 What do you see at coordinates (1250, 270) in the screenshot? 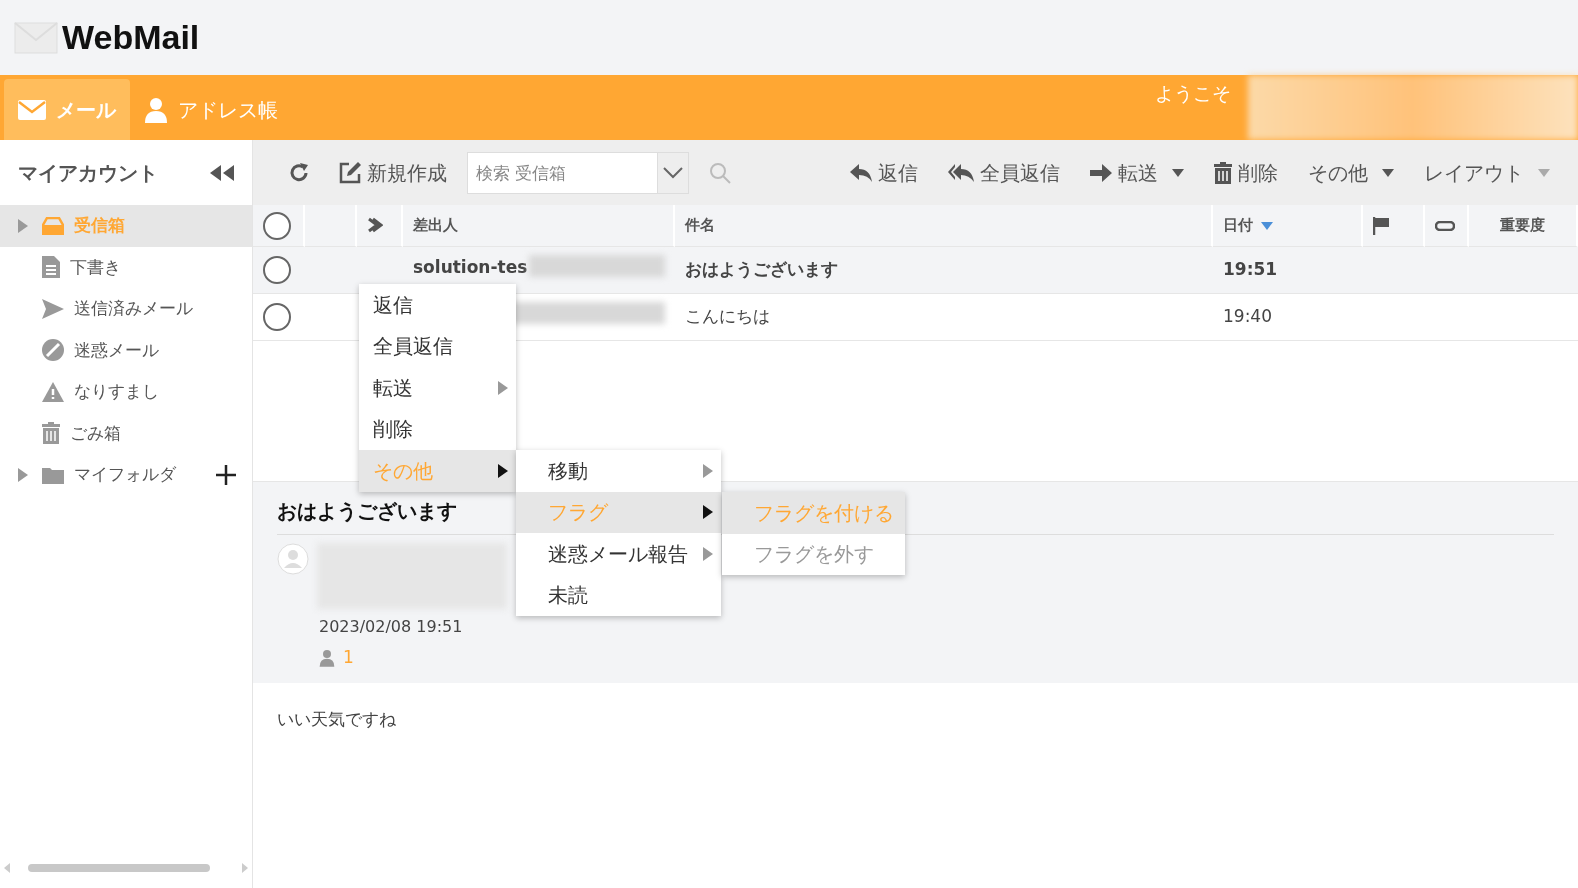
I see `date-text: 19:51` at bounding box center [1250, 270].